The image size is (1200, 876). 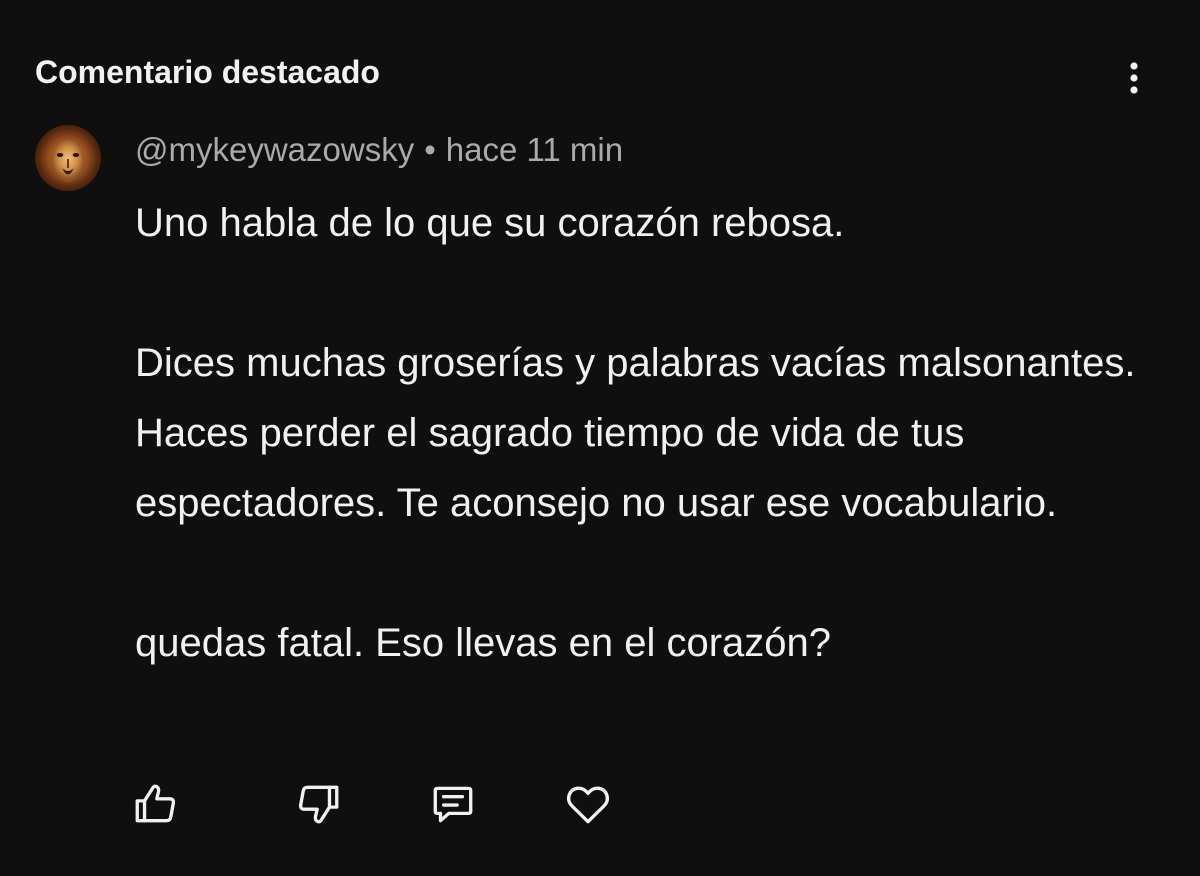 I want to click on comment-actions, so click(x=600, y=804).